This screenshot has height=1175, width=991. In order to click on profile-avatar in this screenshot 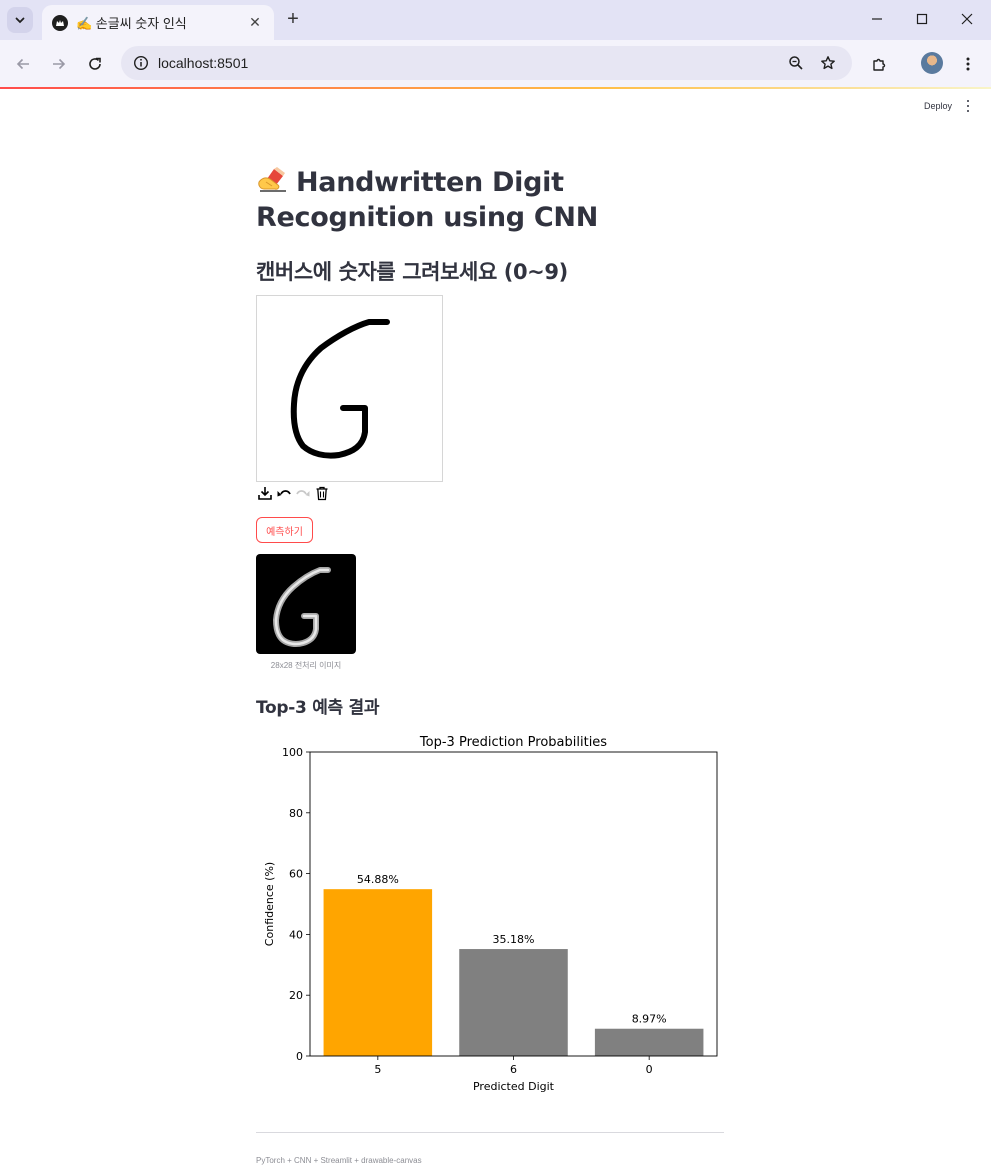, I will do `click(932, 63)`.